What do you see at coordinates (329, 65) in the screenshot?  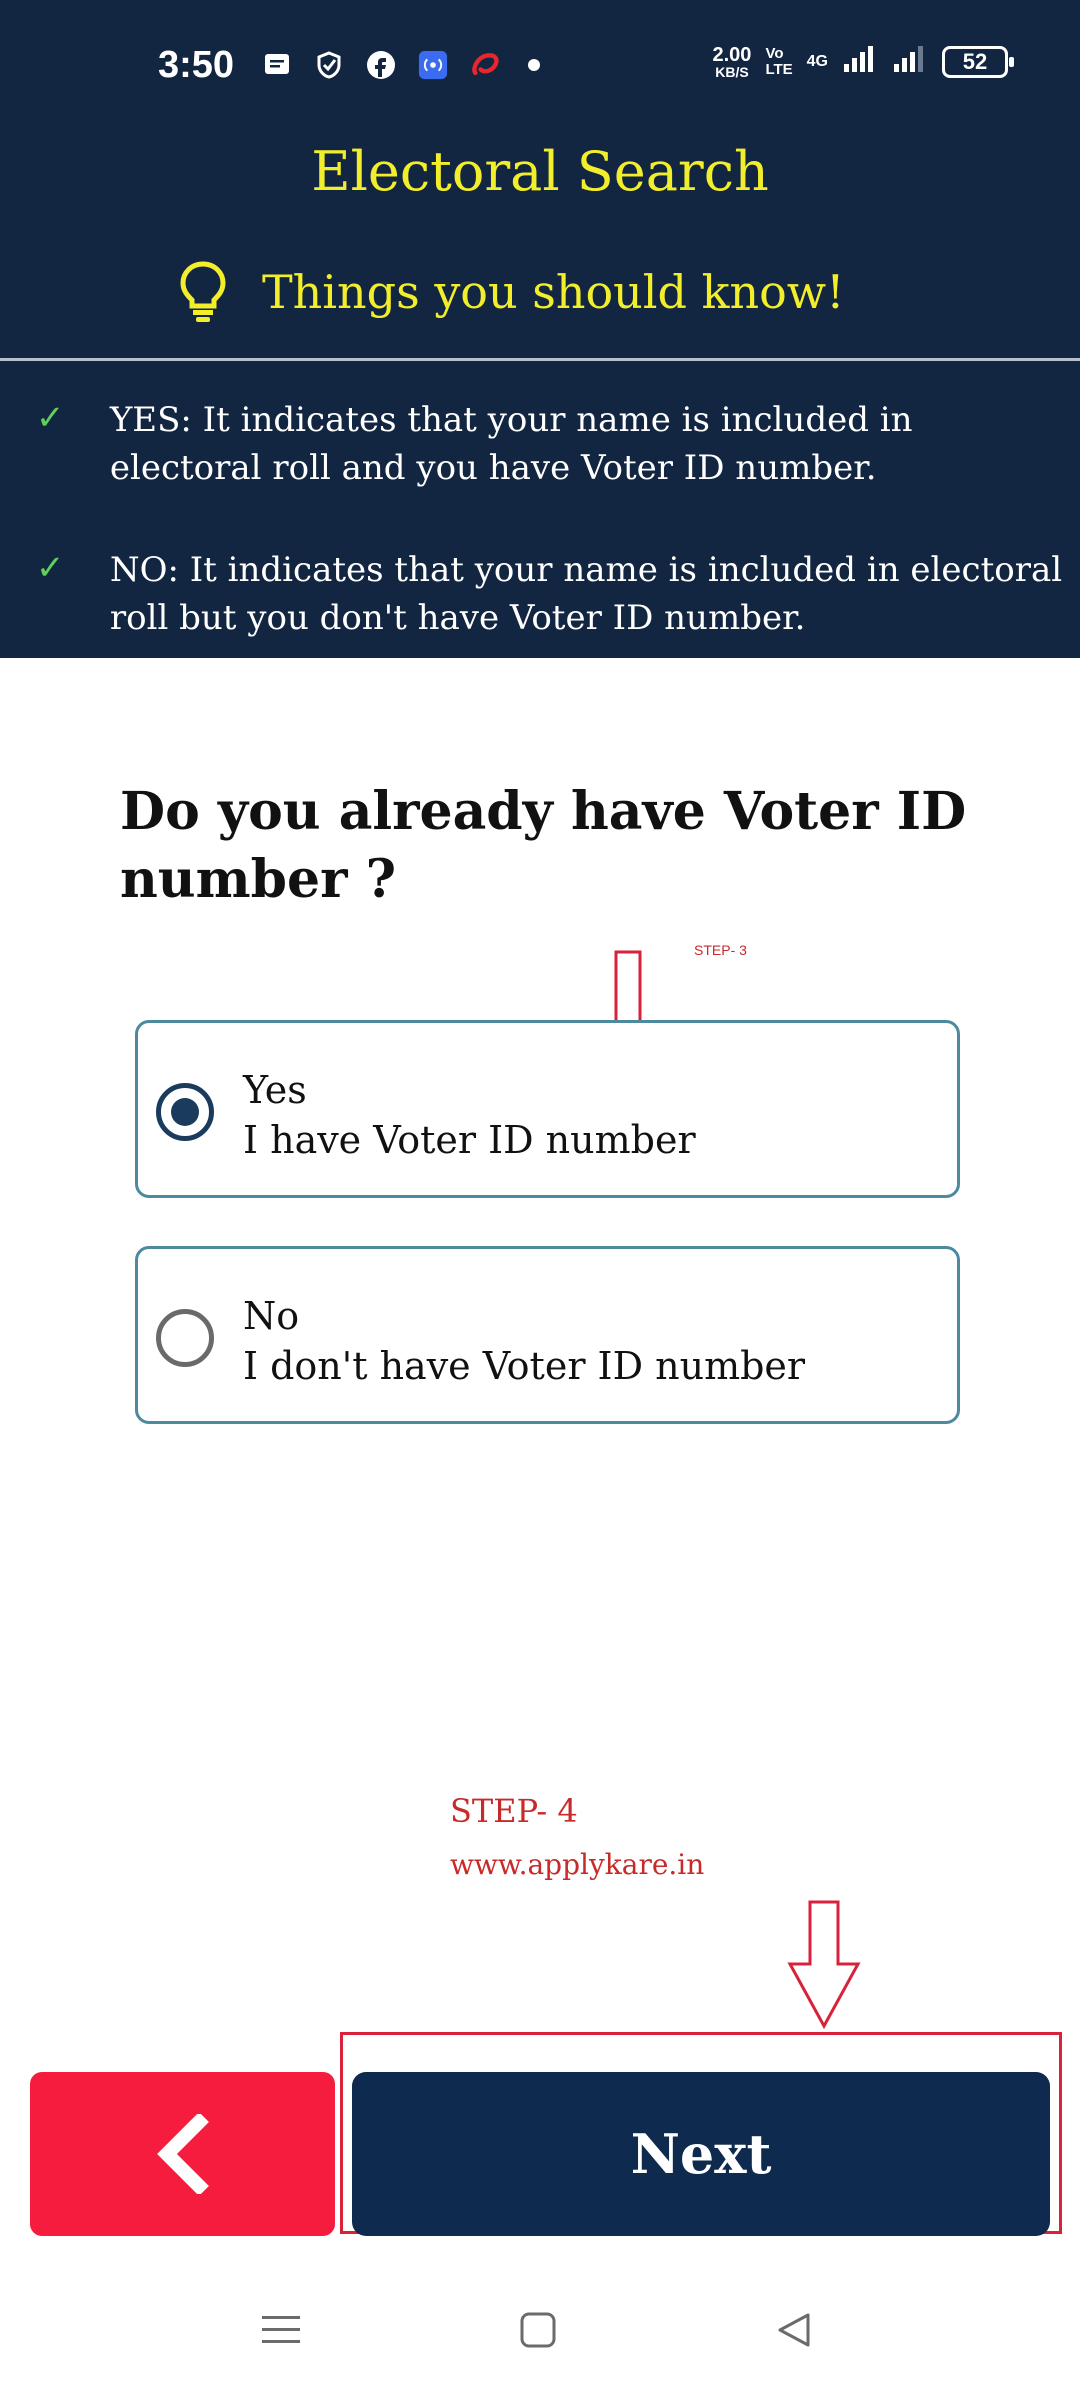 I see `shield-check-icon` at bounding box center [329, 65].